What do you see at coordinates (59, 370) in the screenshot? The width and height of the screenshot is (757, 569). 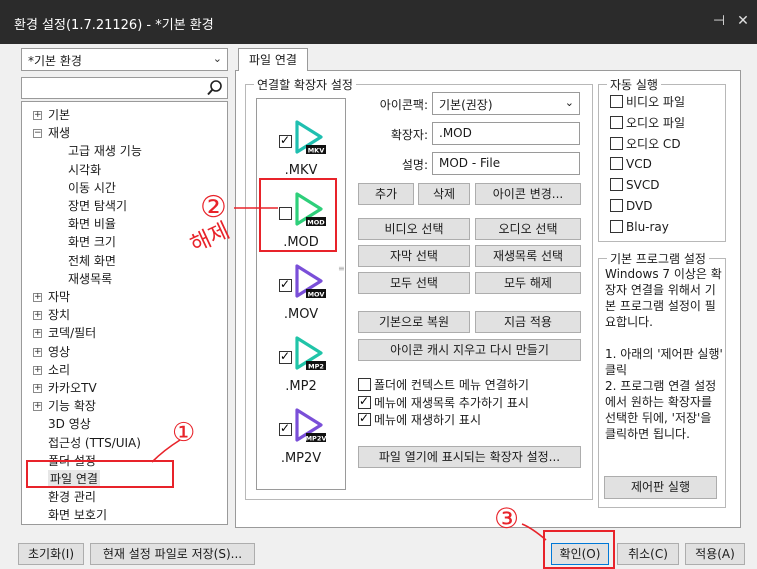 I see `tree-item: 소리` at bounding box center [59, 370].